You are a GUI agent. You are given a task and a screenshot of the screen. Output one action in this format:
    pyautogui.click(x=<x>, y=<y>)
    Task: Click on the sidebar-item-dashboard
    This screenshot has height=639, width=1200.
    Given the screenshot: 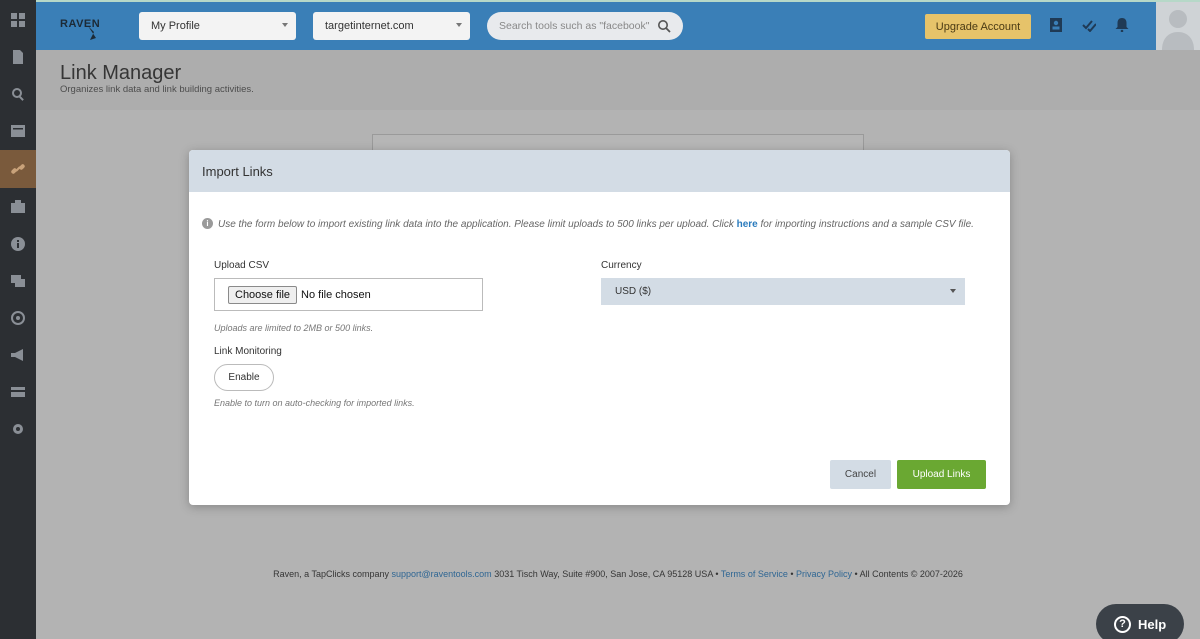 What is the action you would take?
    pyautogui.click(x=18, y=20)
    